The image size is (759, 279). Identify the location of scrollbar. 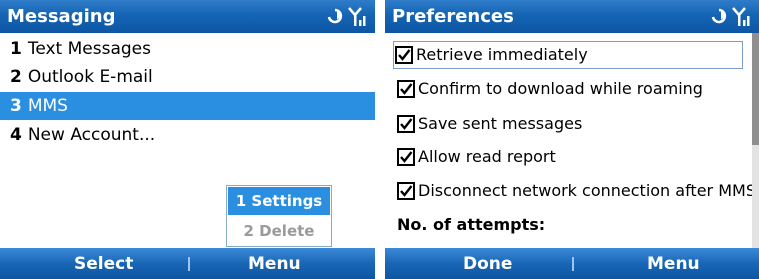
(755, 140).